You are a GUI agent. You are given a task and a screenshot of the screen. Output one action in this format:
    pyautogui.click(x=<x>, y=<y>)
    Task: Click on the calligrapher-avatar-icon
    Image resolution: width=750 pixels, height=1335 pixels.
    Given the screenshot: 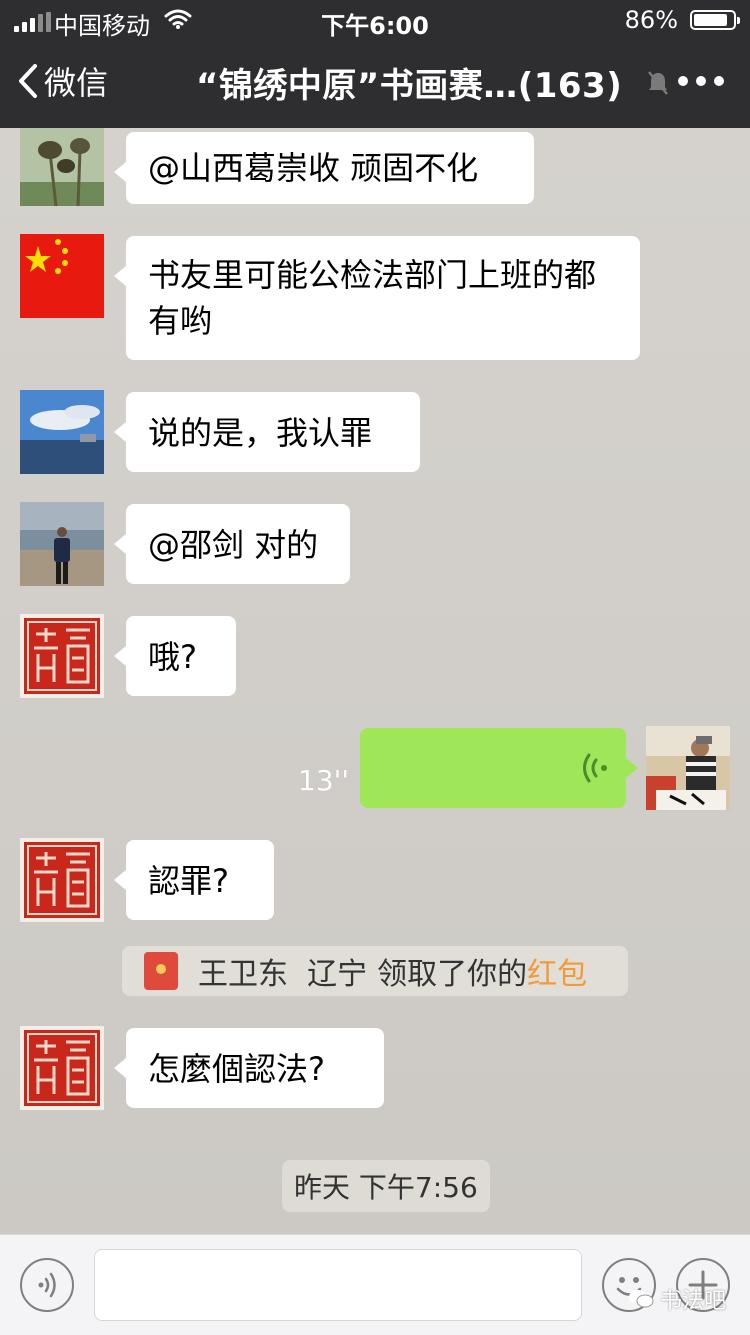 What is the action you would take?
    pyautogui.click(x=688, y=768)
    